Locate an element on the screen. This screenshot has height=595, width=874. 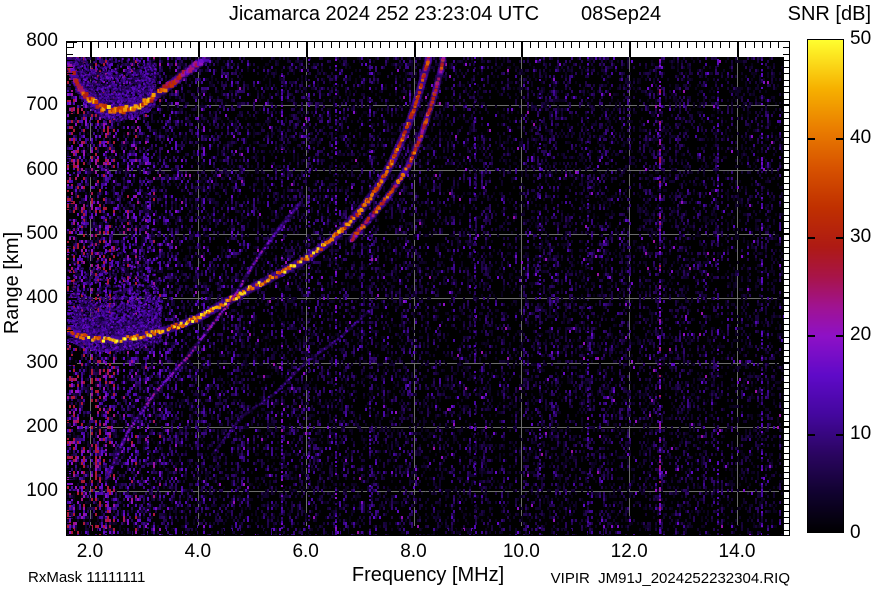
data-file-id-text: VIPIR JM91J_2024252232304.RIQ is located at coordinates (670, 578).